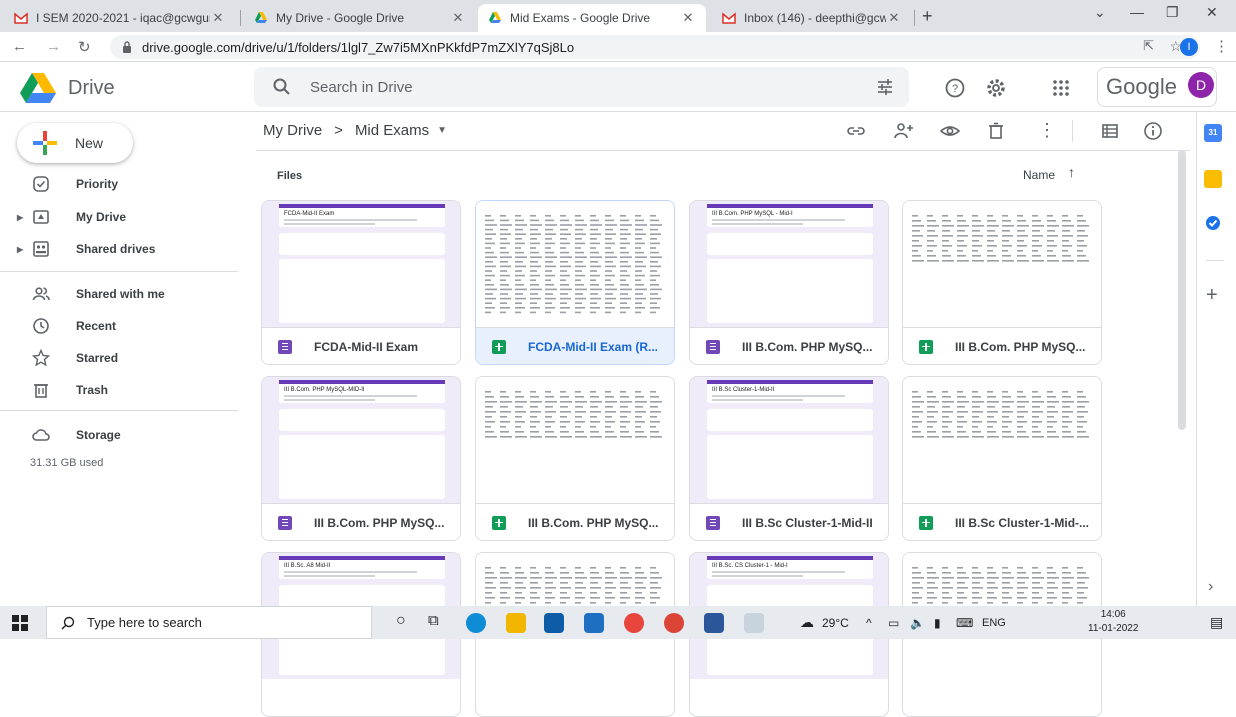 This screenshot has height=717, width=1236. Describe the element at coordinates (950, 131) in the screenshot. I see `preview-eye-icon` at that location.